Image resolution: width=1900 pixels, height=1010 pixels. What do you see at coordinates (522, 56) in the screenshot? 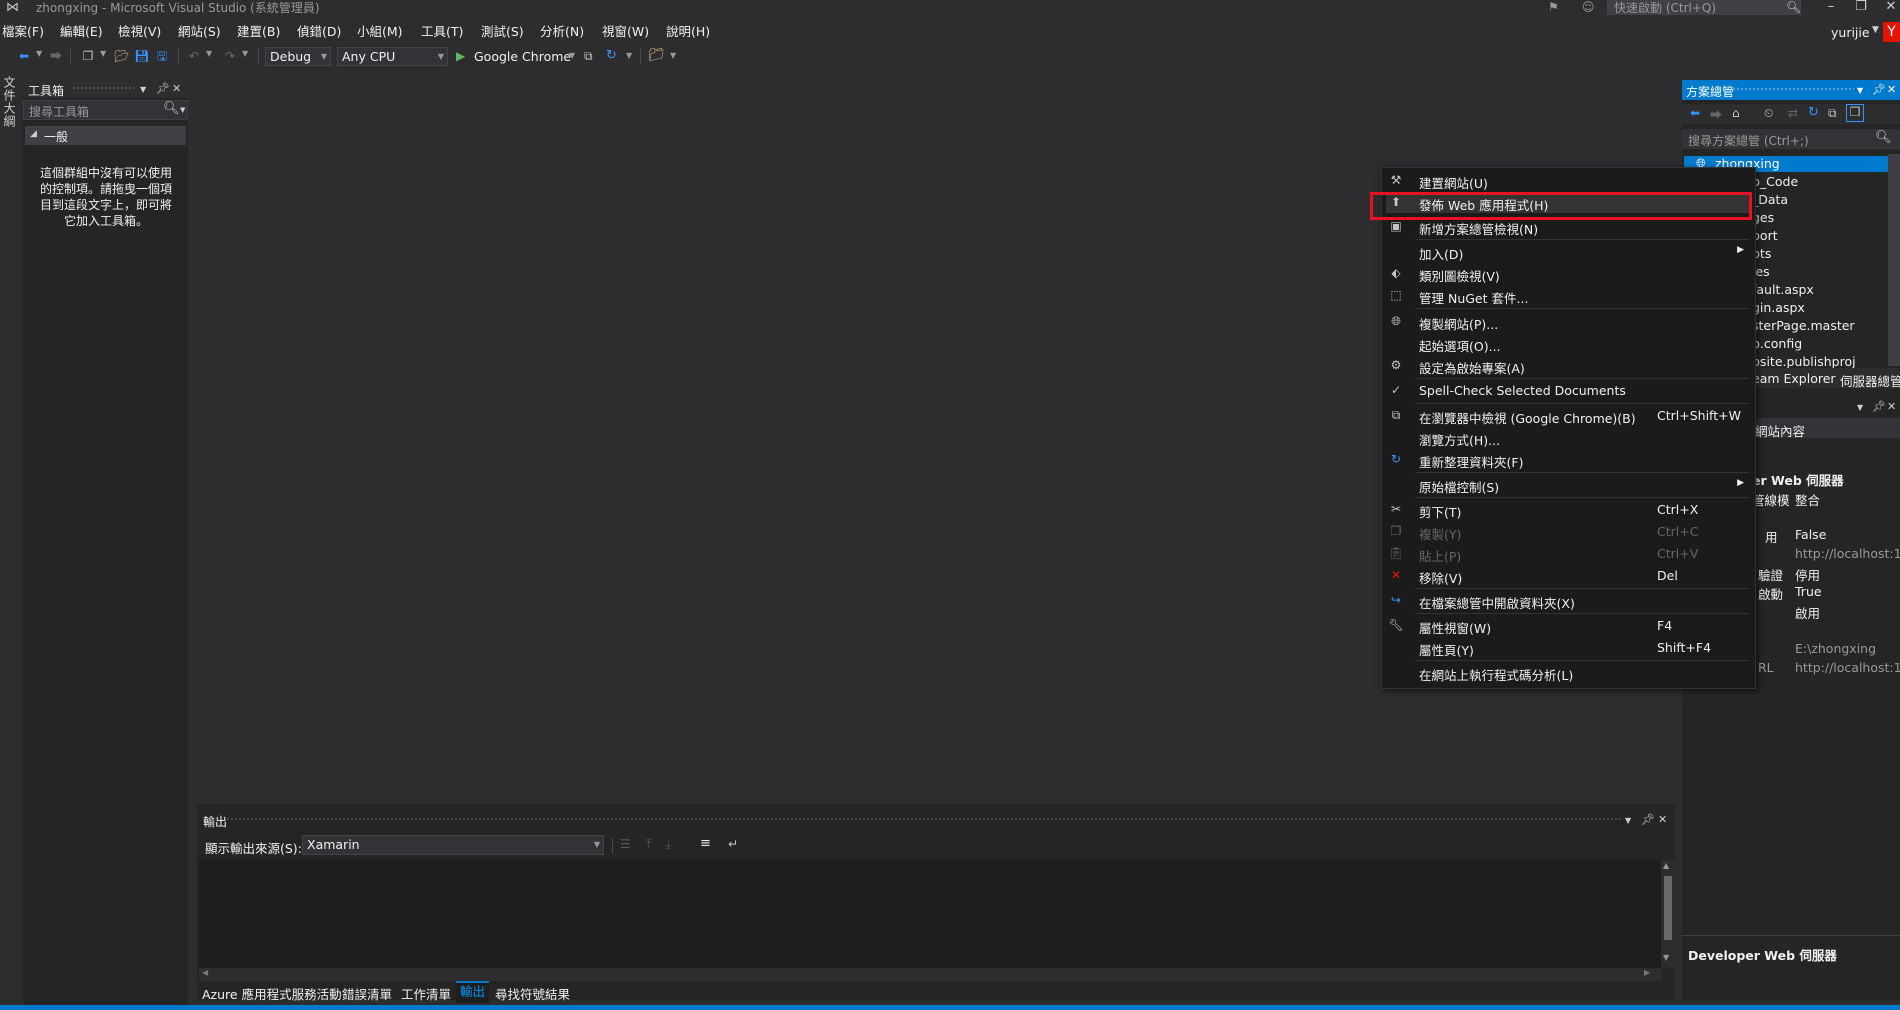
I see `start-debugging-button: Google Chrome` at bounding box center [522, 56].